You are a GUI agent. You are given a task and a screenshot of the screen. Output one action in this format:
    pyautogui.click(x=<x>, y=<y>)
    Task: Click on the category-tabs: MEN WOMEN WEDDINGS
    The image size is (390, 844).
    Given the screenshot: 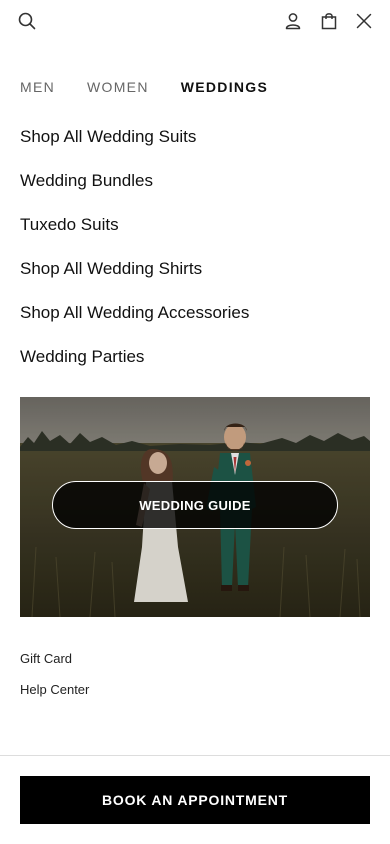 What is the action you would take?
    pyautogui.click(x=144, y=87)
    